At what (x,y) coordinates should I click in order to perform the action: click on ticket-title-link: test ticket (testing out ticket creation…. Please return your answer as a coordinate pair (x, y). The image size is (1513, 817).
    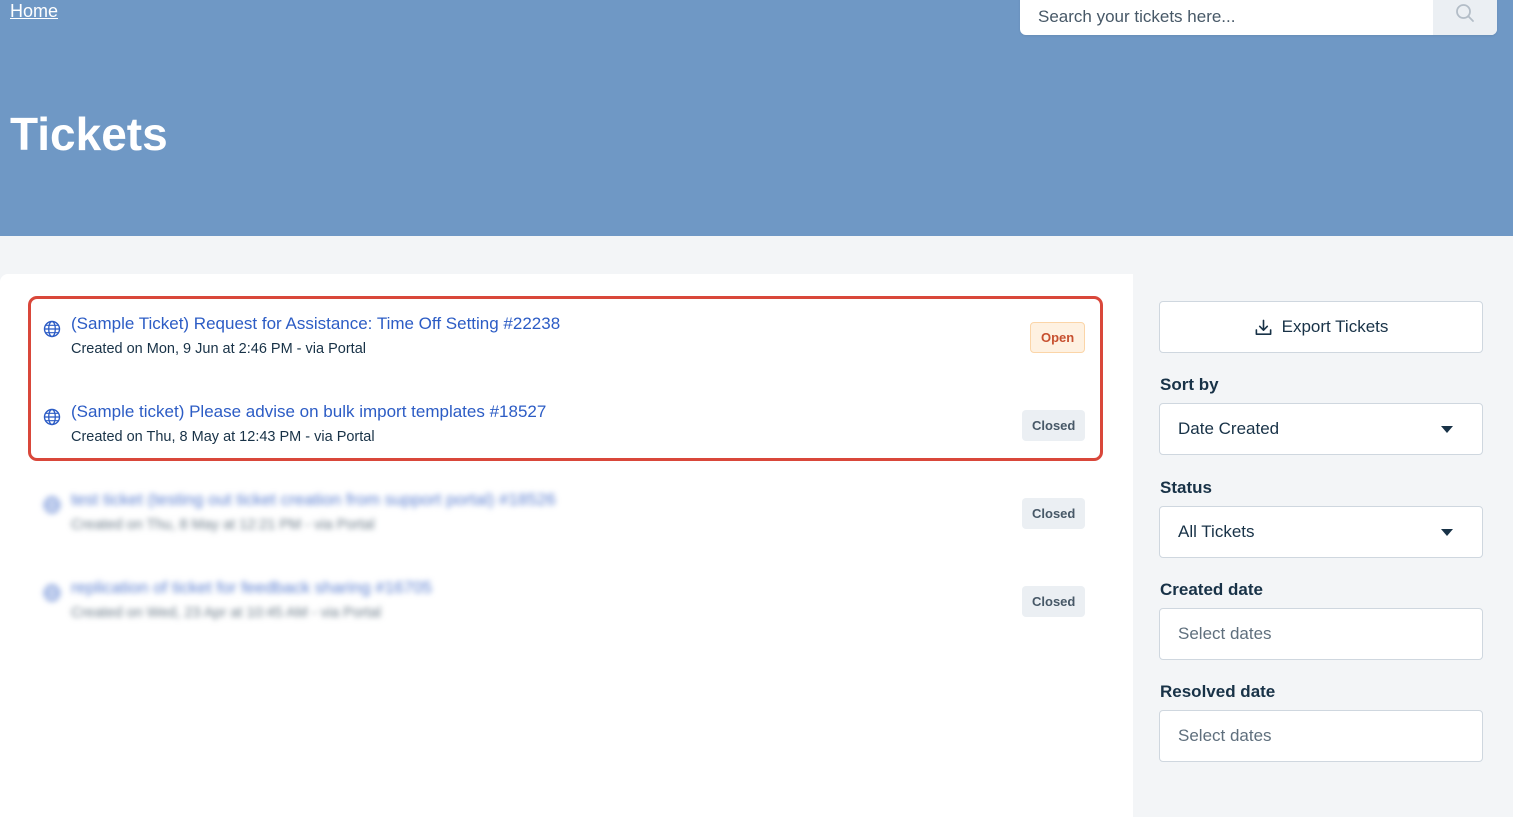
    Looking at the image, I should click on (313, 500).